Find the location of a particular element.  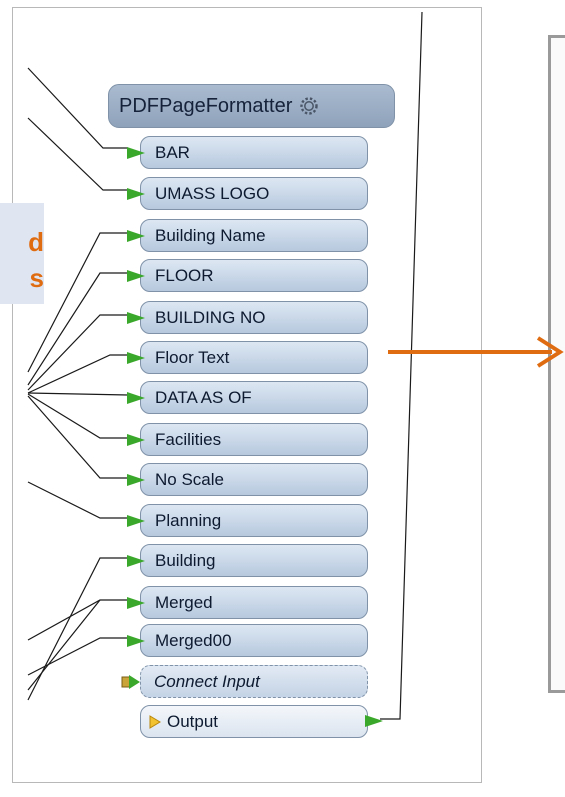

input-port-merged: Merged is located at coordinates (247, 602).